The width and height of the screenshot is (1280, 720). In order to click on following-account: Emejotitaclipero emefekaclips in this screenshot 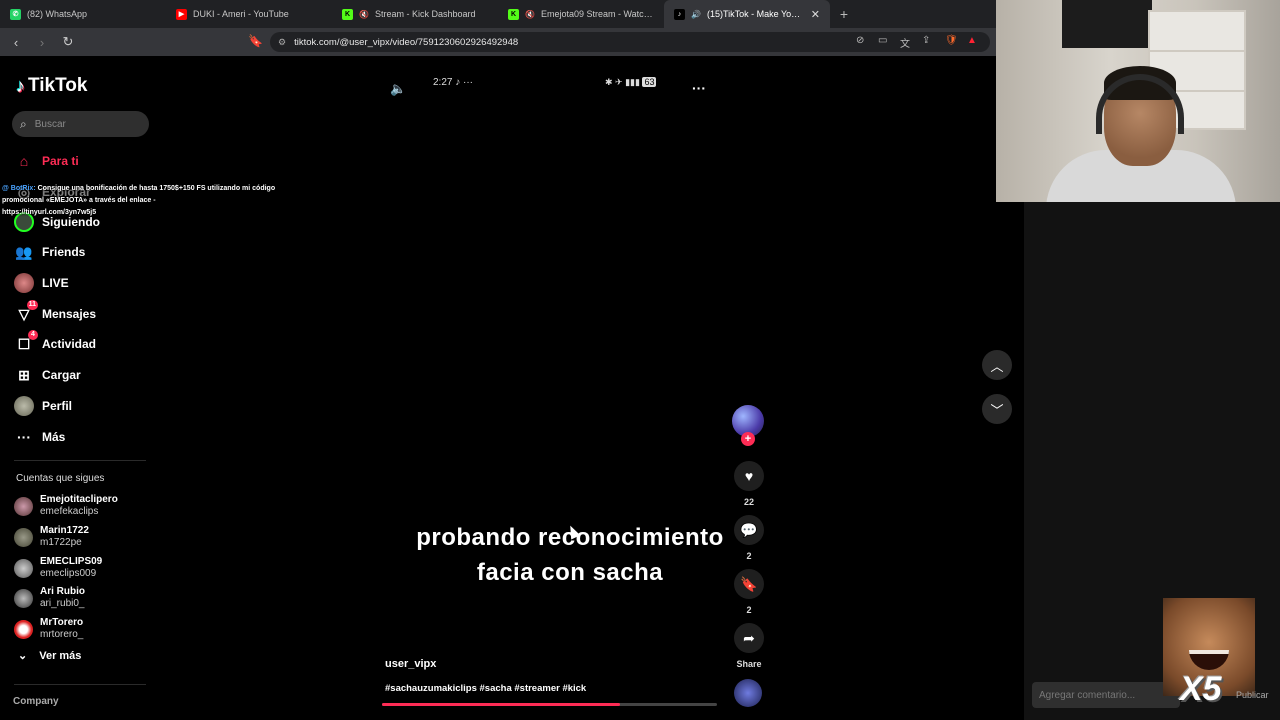, I will do `click(66, 506)`.